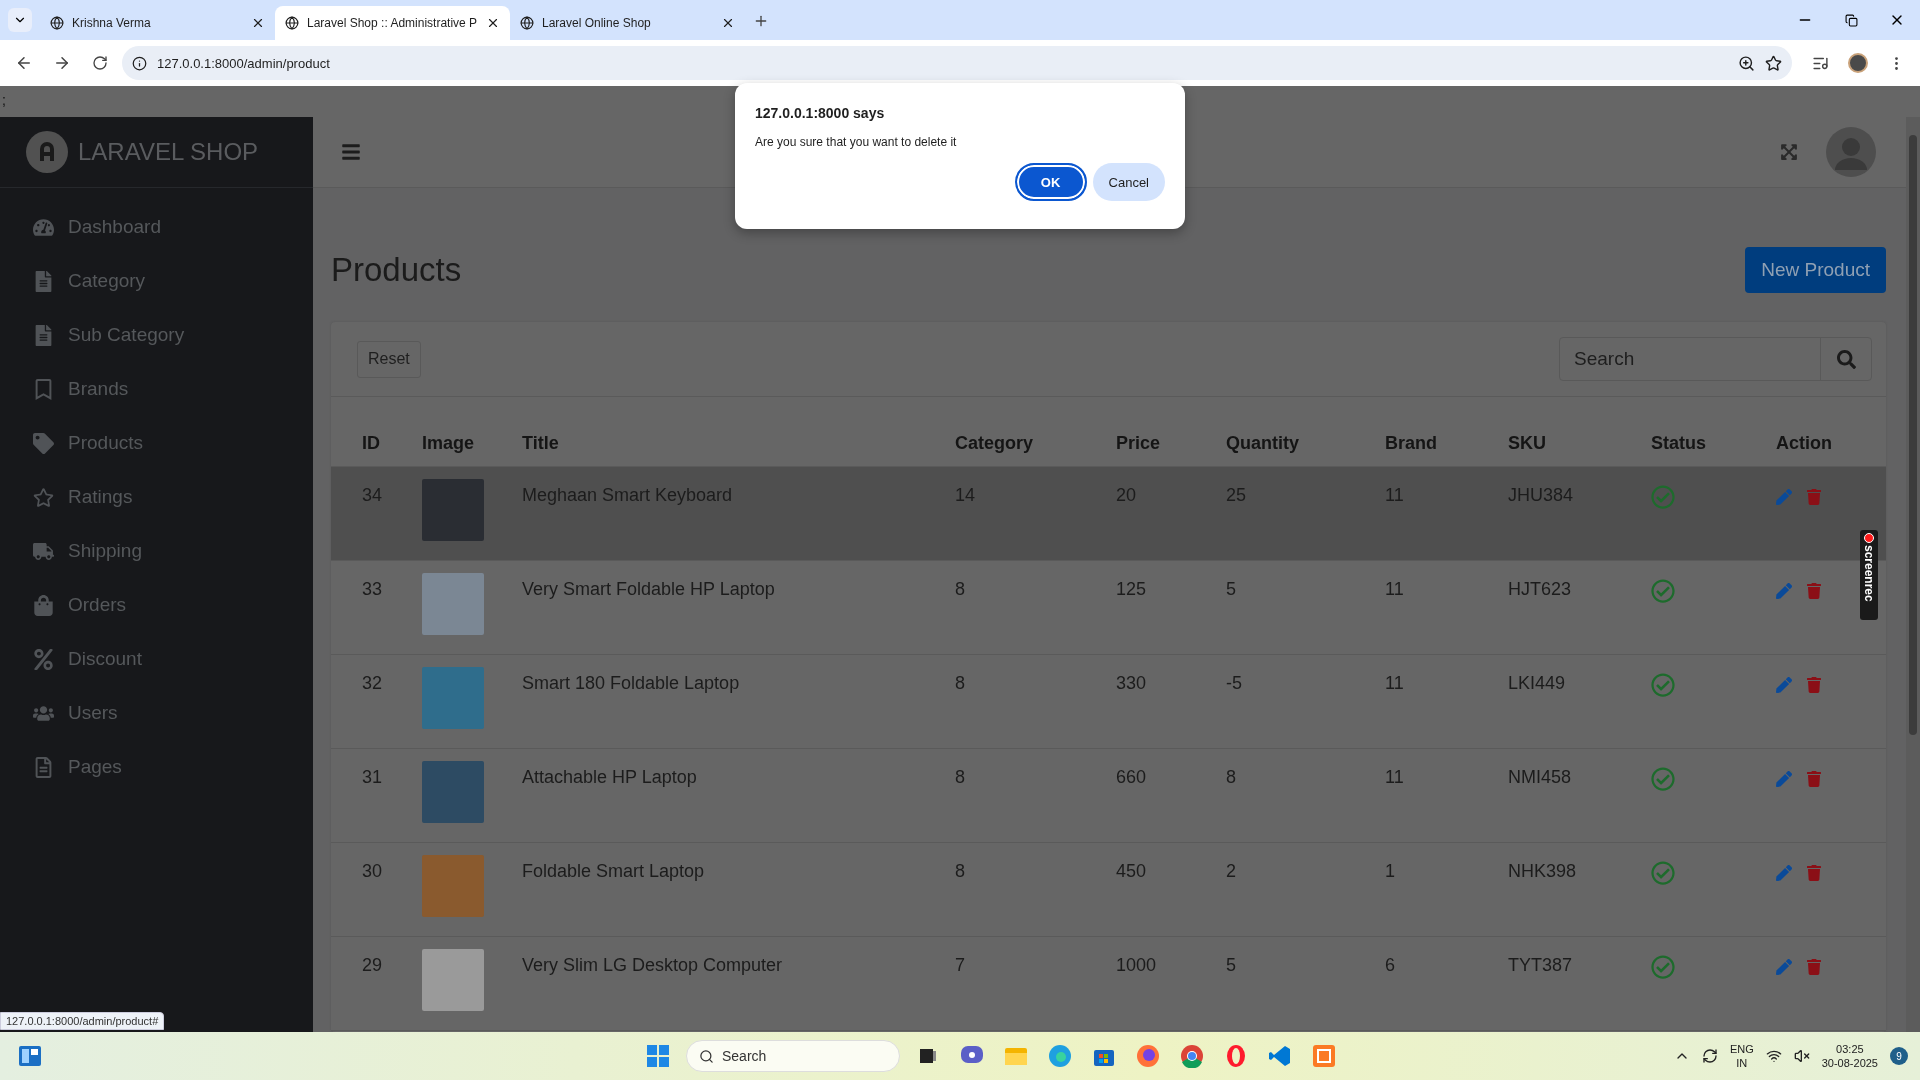 The image size is (1920, 1080). I want to click on sidebar-item: Sub Category, so click(156, 335).